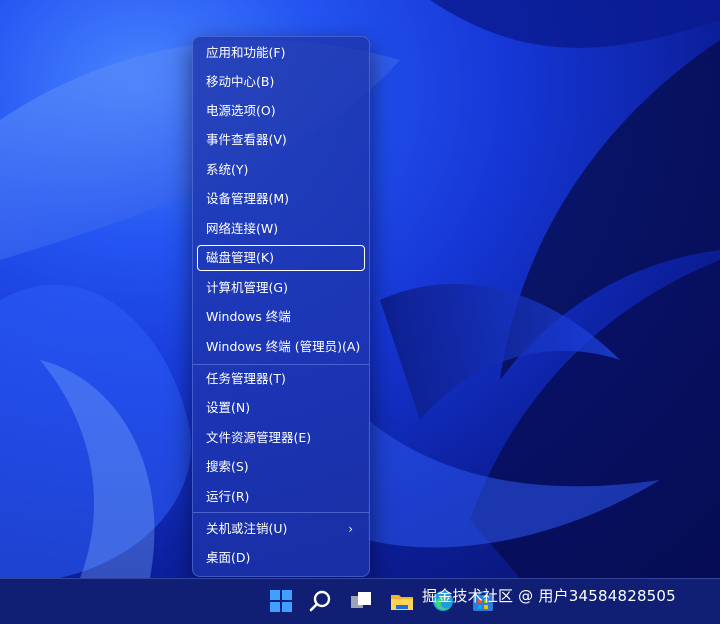 The image size is (720, 624). Describe the element at coordinates (228, 496) in the screenshot. I see `menu-item-label: 运行(R)` at that location.